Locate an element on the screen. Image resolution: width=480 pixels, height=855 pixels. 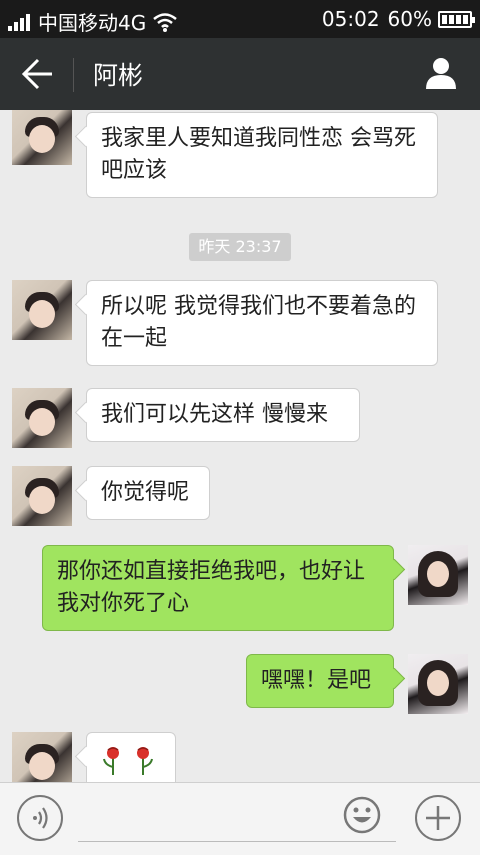
signal-icon is located at coordinates (20, 22).